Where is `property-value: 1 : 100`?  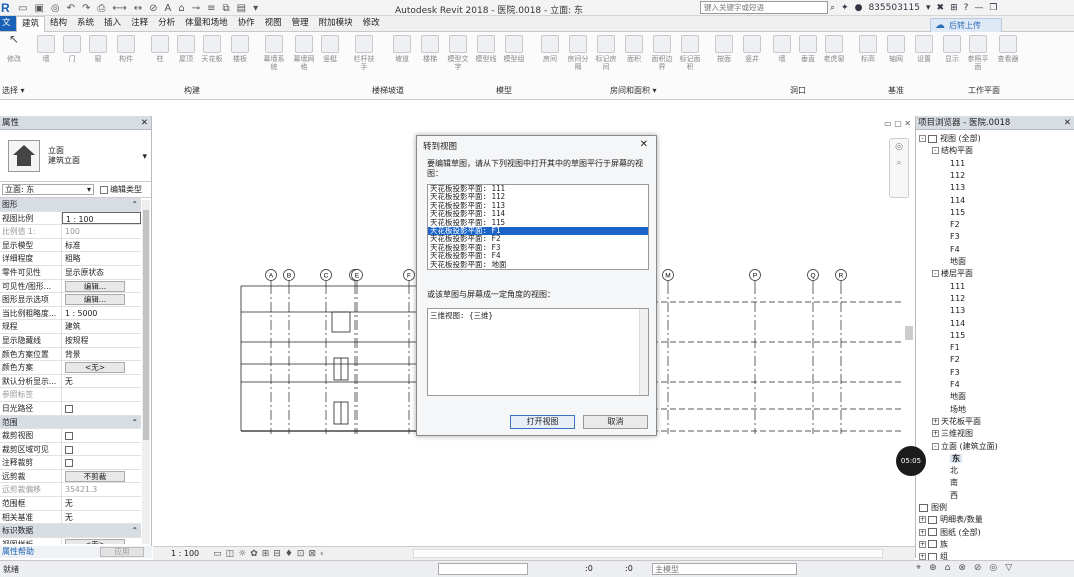
property-value: 1 : 100 is located at coordinates (101, 218).